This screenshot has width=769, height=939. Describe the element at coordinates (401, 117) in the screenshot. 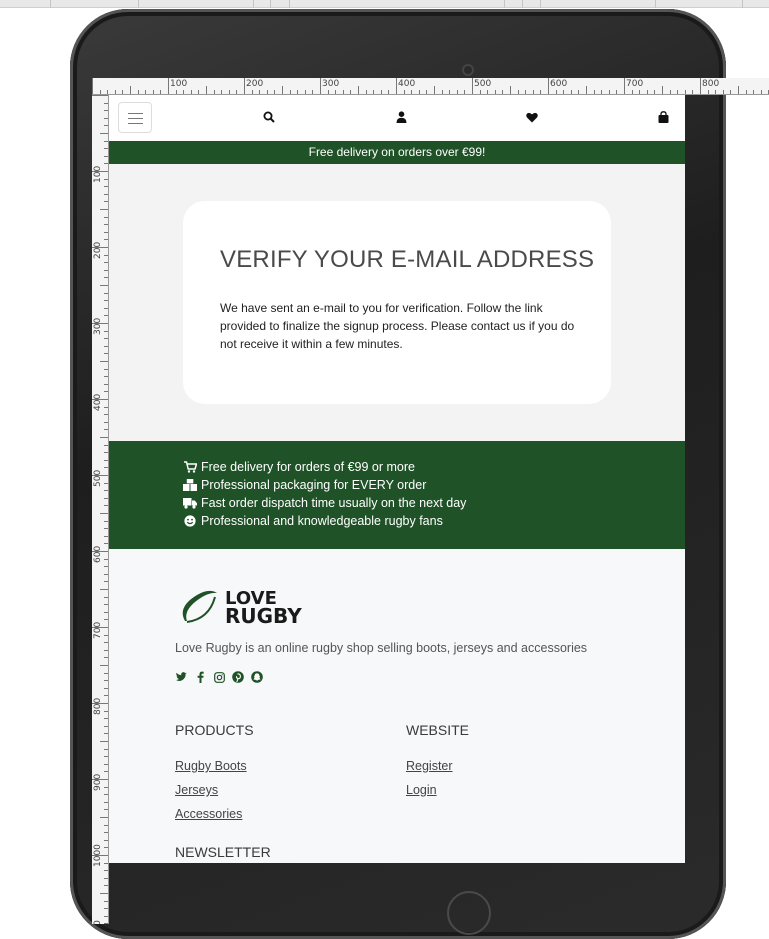

I see `user-icon` at that location.